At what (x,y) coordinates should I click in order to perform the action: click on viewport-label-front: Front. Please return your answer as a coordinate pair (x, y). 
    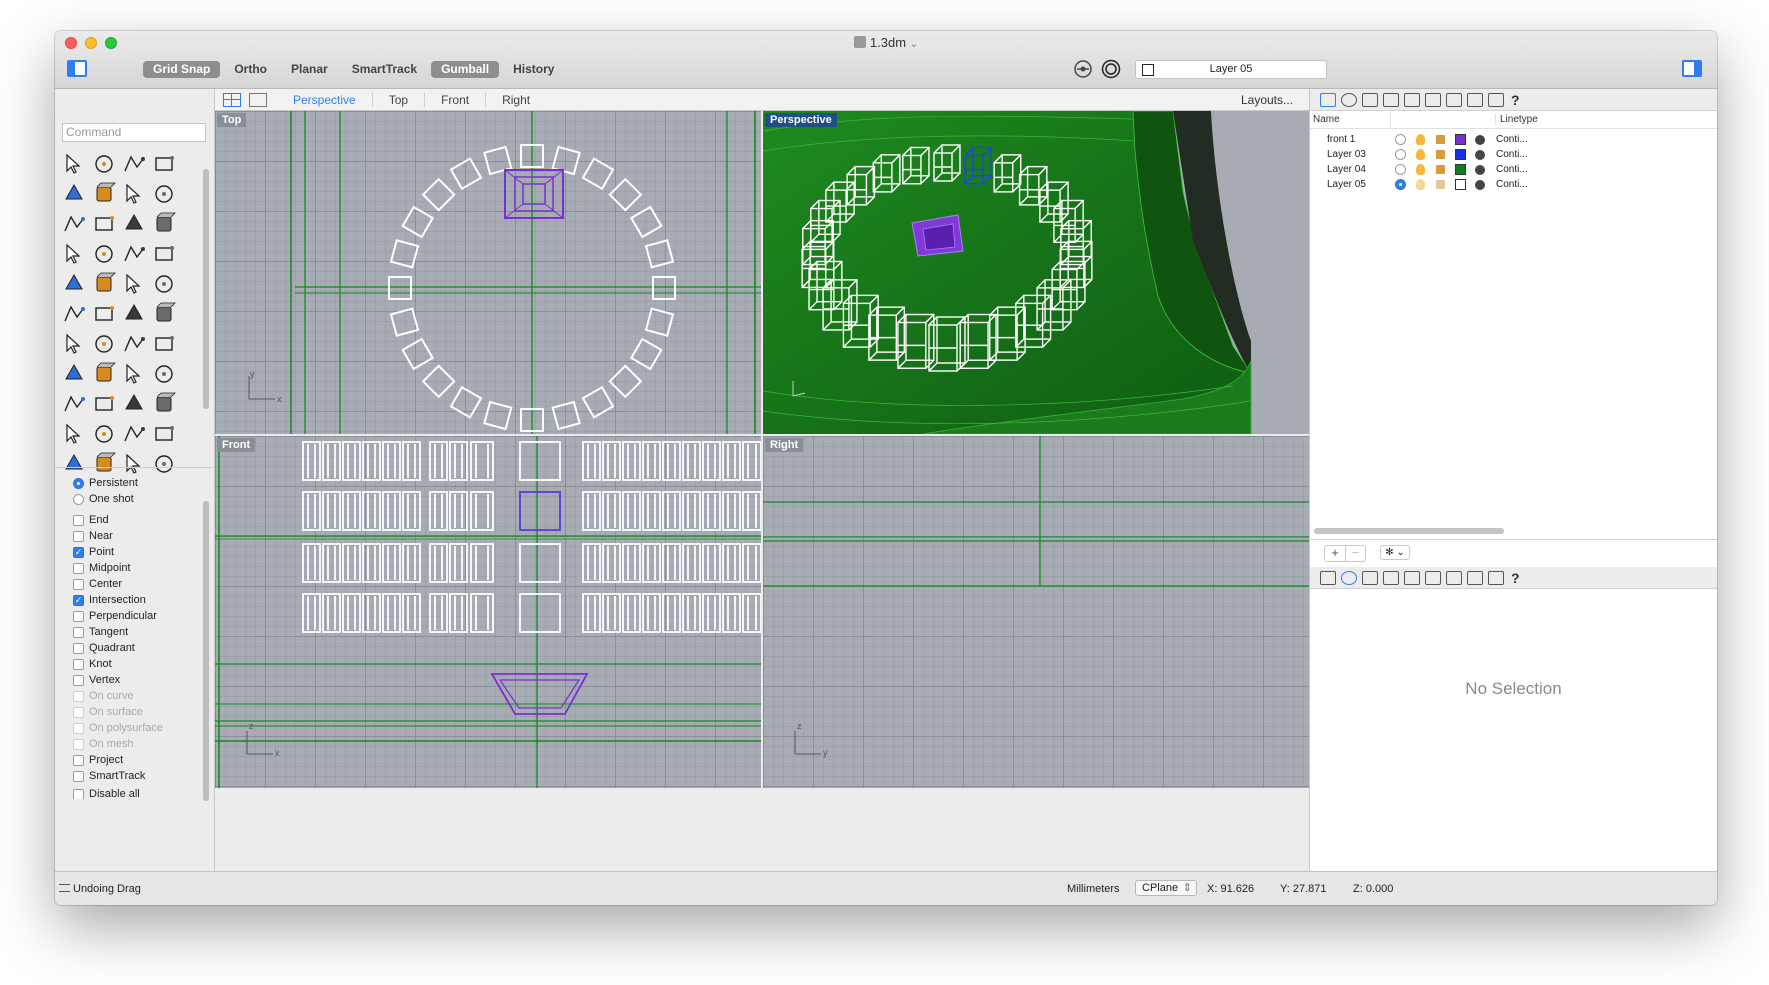
    Looking at the image, I should click on (236, 445).